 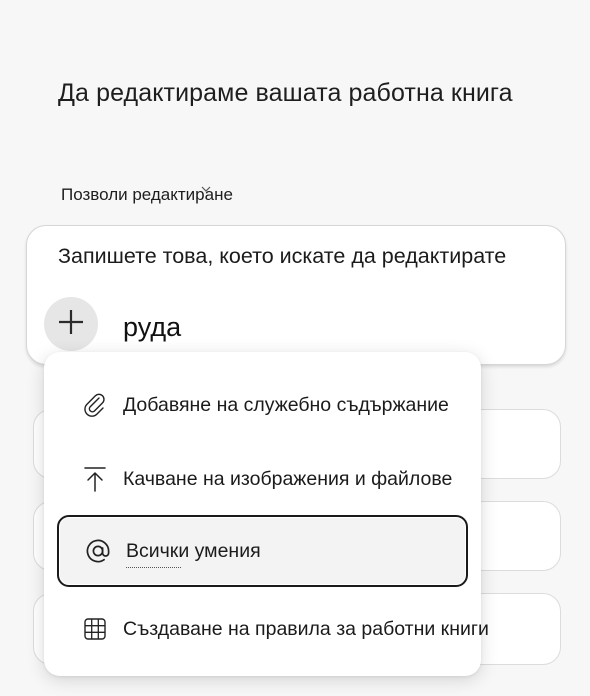 I want to click on prompt-input-value: руда, so click(x=152, y=327).